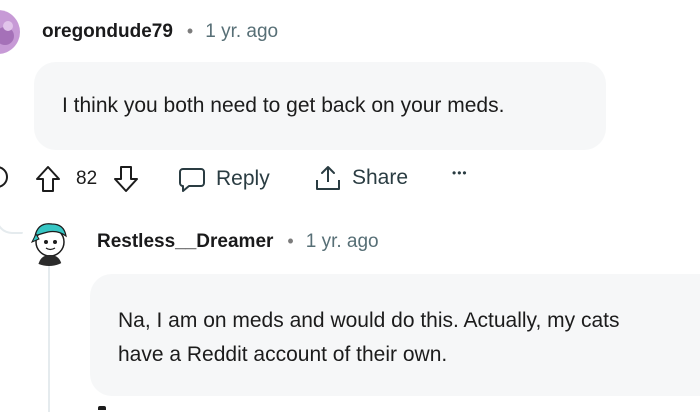 The height and width of the screenshot is (412, 700). What do you see at coordinates (49, 239) in the screenshot?
I see `reply-avatar` at bounding box center [49, 239].